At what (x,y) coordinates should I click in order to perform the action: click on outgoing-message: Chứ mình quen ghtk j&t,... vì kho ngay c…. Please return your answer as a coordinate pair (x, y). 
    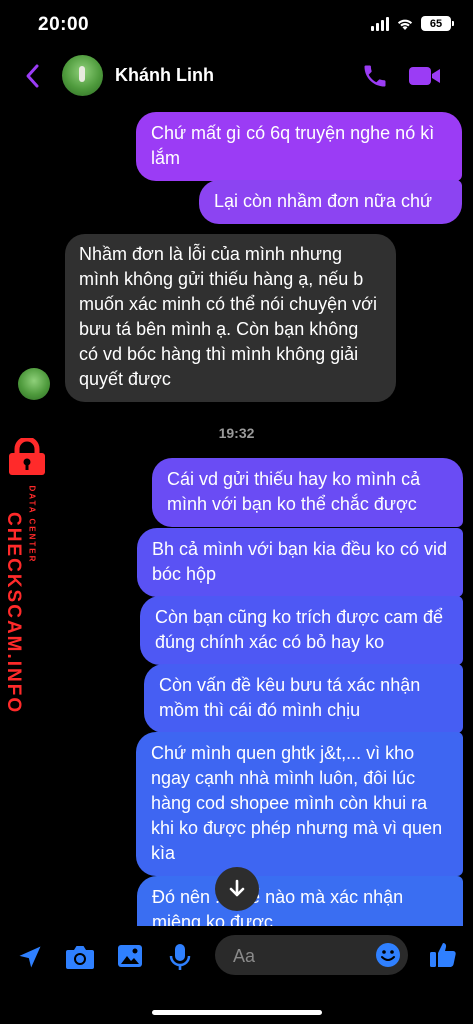
    Looking at the image, I should click on (299, 804).